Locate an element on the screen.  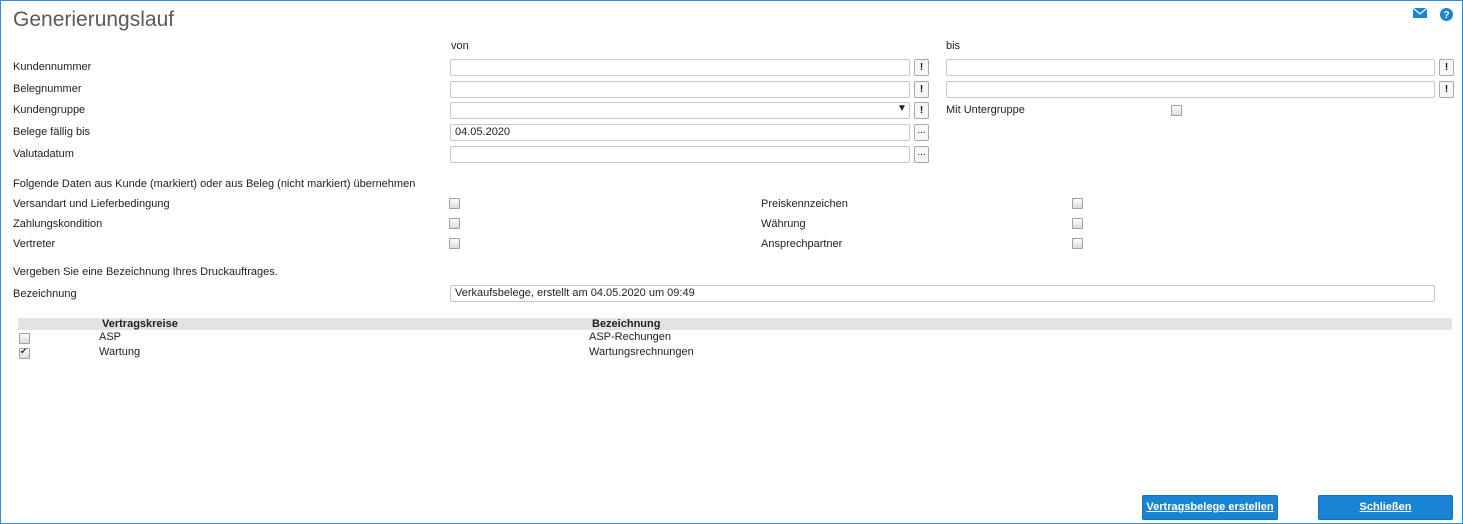
kundennummer-von-input is located at coordinates (680, 67).